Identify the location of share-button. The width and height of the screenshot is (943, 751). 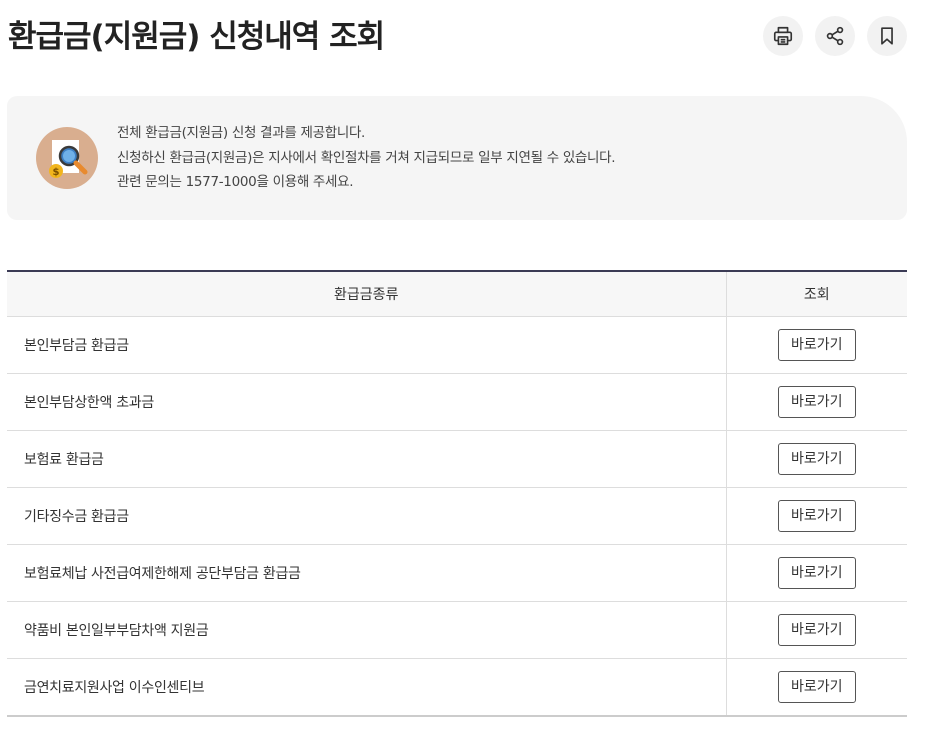
(835, 36).